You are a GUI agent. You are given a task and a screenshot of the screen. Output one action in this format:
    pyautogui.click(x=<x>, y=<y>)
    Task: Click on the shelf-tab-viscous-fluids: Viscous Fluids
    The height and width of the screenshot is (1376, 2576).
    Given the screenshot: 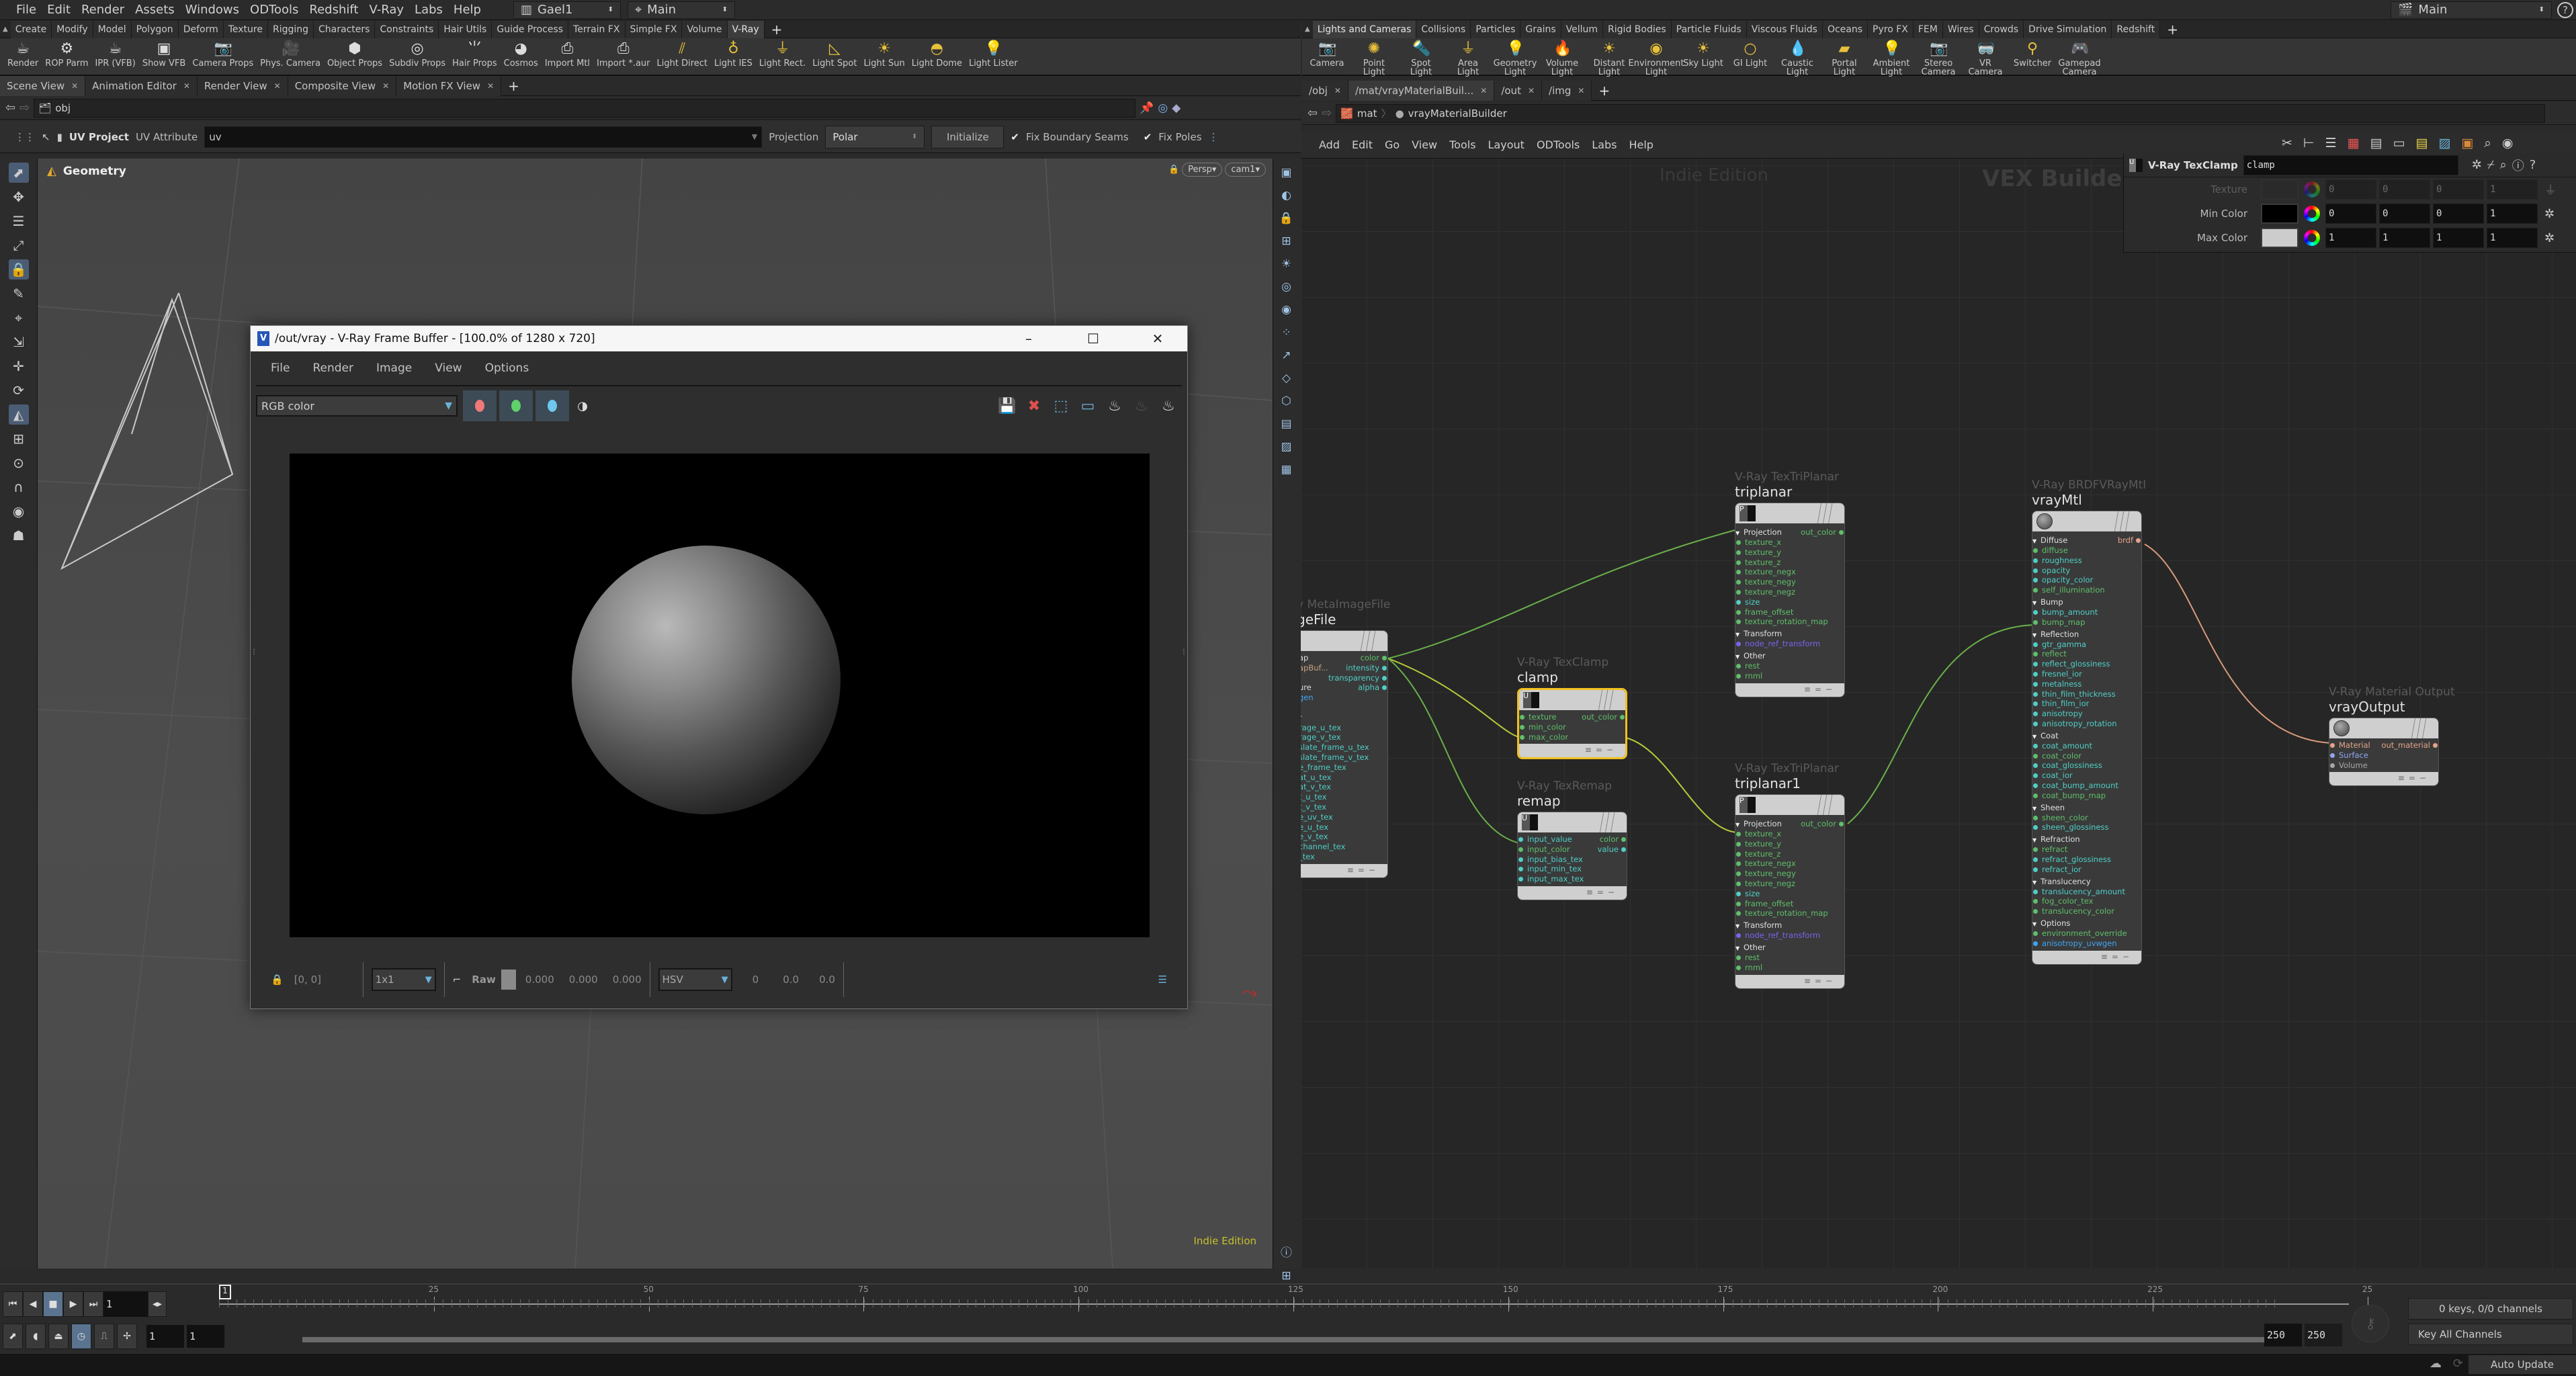 What is the action you would take?
    pyautogui.click(x=1784, y=29)
    